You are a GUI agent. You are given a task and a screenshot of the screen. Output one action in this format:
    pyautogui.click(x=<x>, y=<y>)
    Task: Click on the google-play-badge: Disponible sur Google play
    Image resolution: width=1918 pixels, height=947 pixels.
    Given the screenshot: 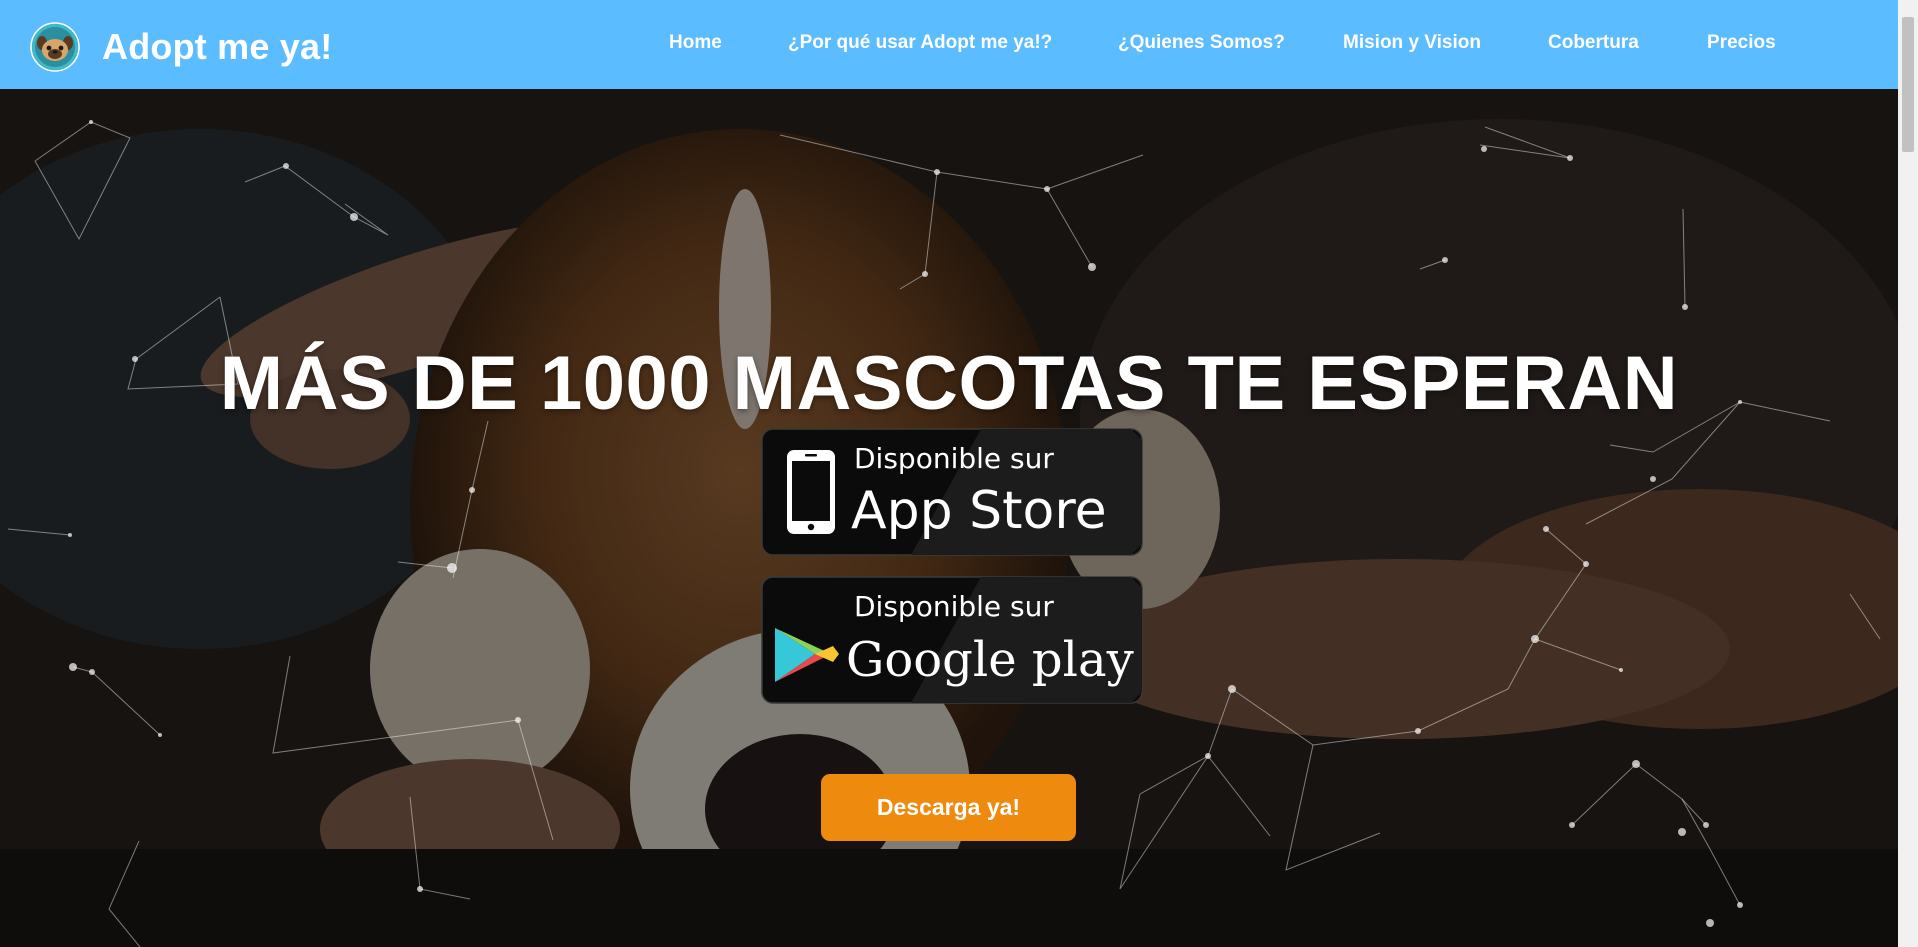 What is the action you would take?
    pyautogui.click(x=952, y=640)
    